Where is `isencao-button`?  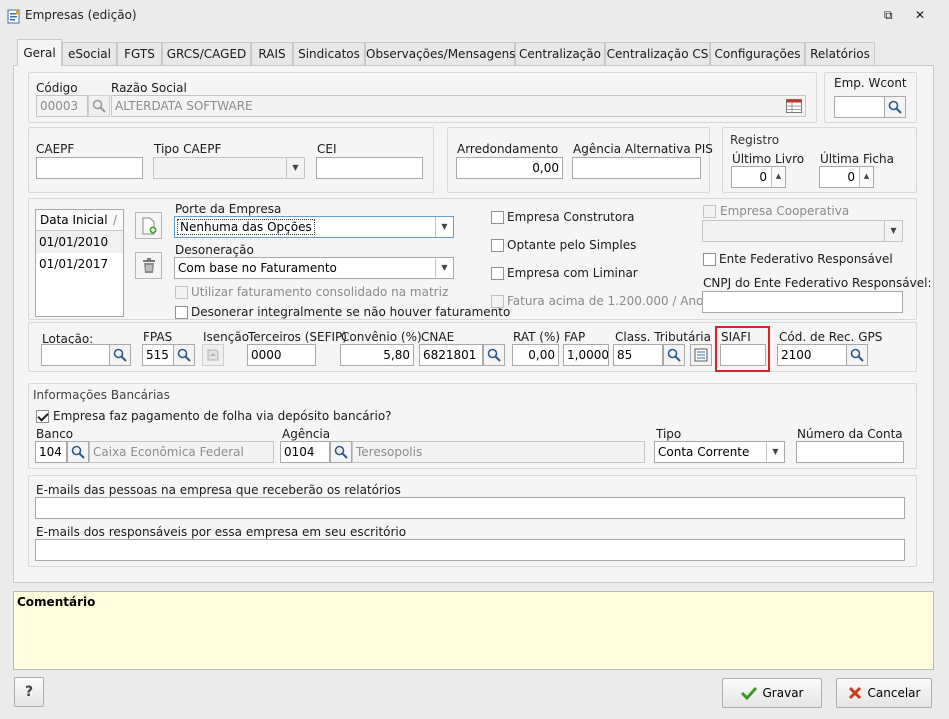 isencao-button is located at coordinates (213, 355).